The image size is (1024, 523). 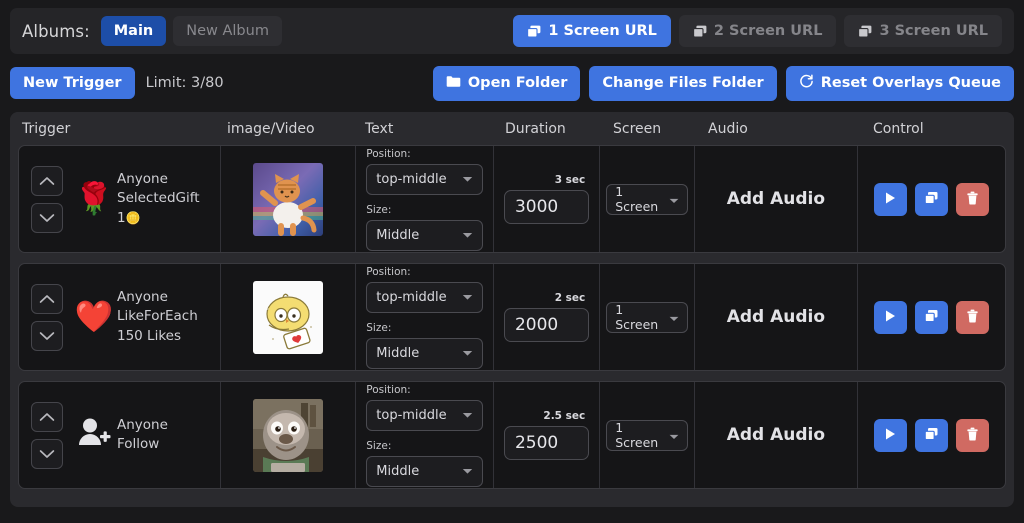 I want to click on trigger-description: Anyone LikeForEach 150 Likes, so click(x=157, y=316).